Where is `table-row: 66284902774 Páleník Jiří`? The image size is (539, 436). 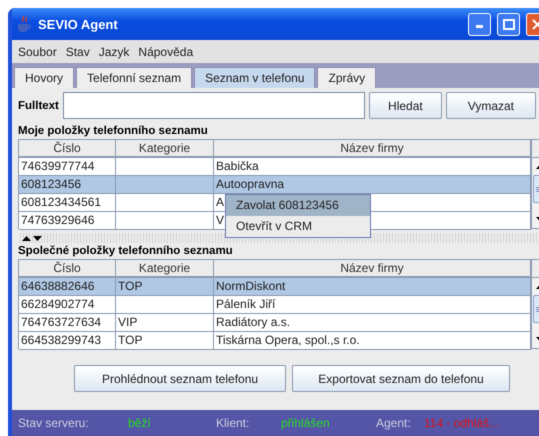 table-row: 66284902774 Páleník Jiří is located at coordinates (275, 305).